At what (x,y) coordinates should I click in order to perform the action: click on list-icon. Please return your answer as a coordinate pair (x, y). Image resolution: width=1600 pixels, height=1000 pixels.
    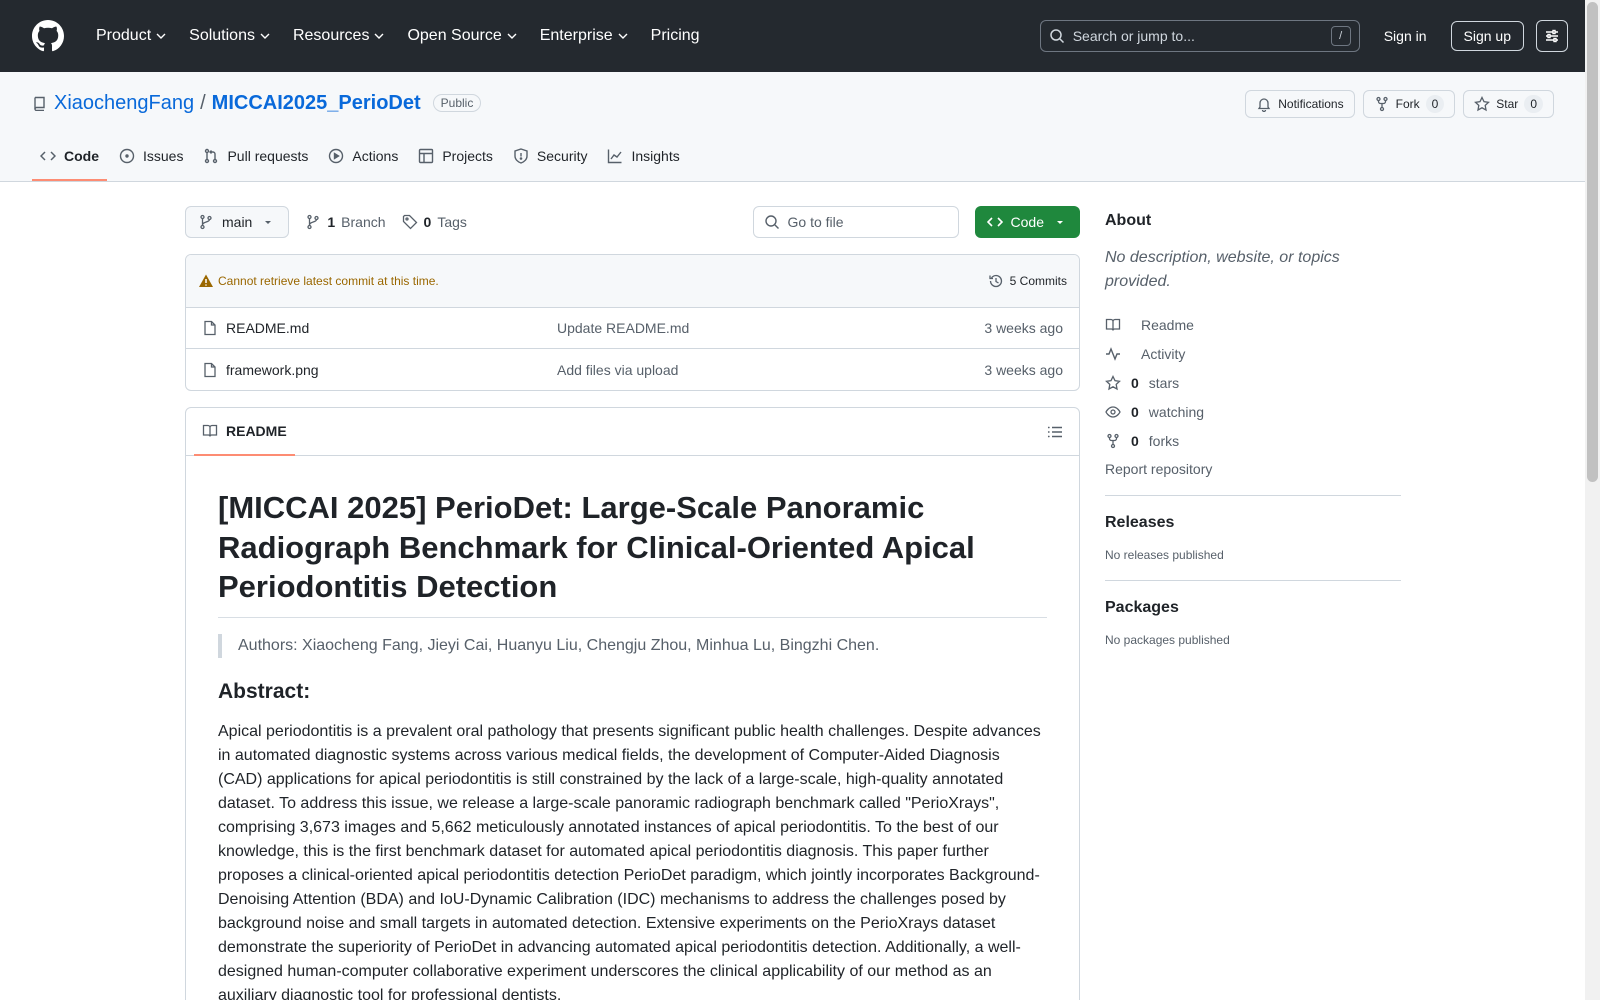
    Looking at the image, I should click on (1054, 431).